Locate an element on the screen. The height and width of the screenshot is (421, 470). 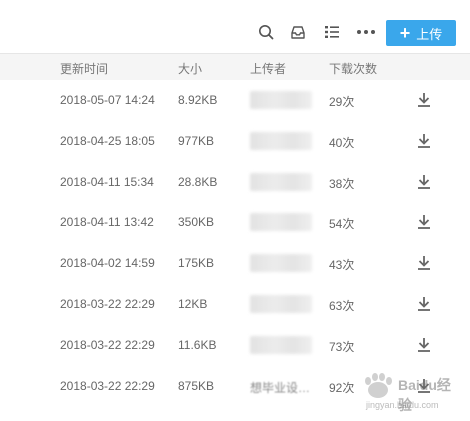
table-row: 2018-04-02 14:59 175KB 43次 is located at coordinates (235, 263).